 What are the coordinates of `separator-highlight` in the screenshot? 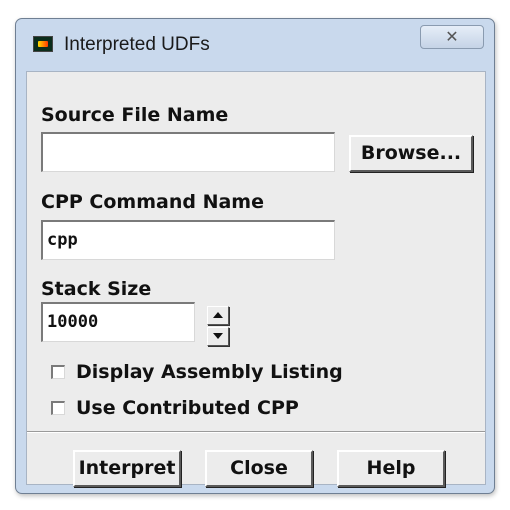 It's located at (256, 432).